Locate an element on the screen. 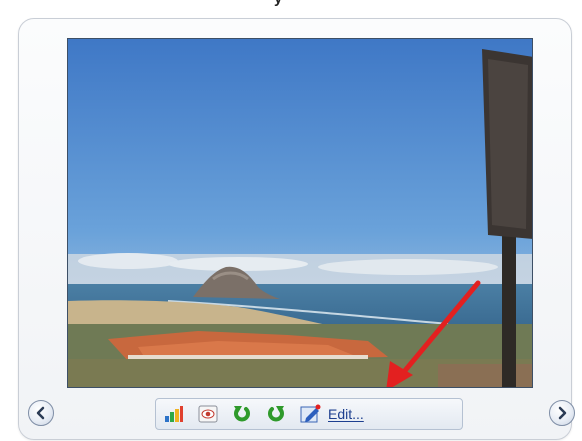 This screenshot has width=582, height=441. chevron-right-icon is located at coordinates (562, 413).